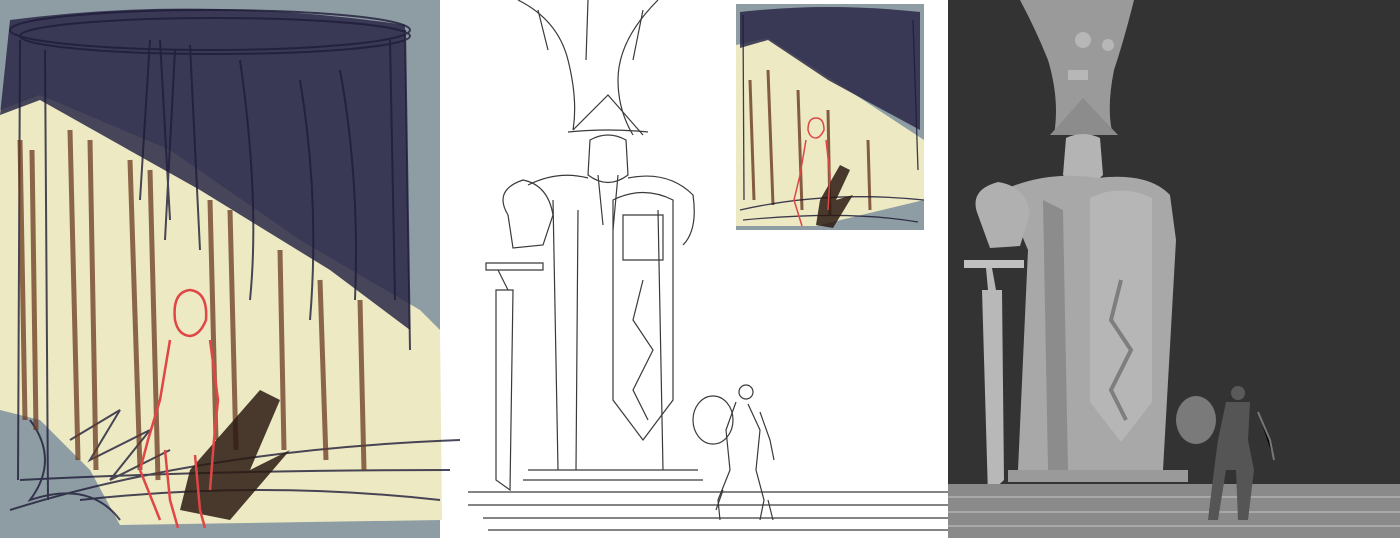 The height and width of the screenshot is (538, 1400). I want to click on inset-color-thumbnail, so click(830, 117).